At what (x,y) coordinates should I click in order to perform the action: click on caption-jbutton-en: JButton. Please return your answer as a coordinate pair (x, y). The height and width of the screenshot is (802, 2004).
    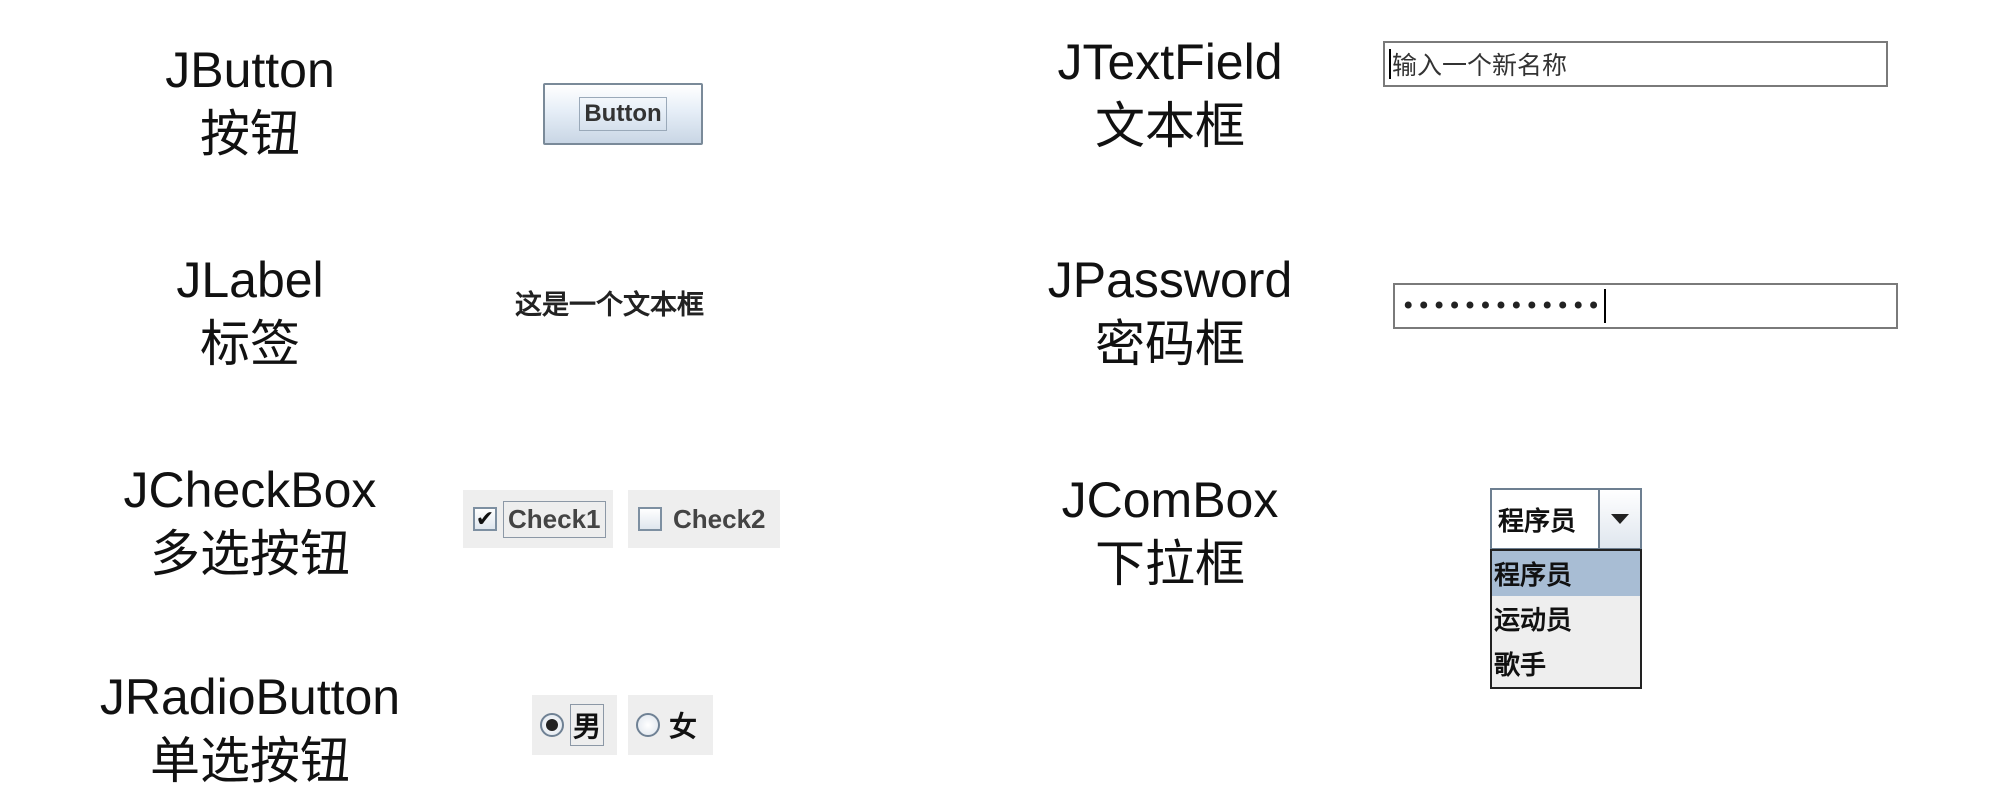
    Looking at the image, I should click on (250, 70).